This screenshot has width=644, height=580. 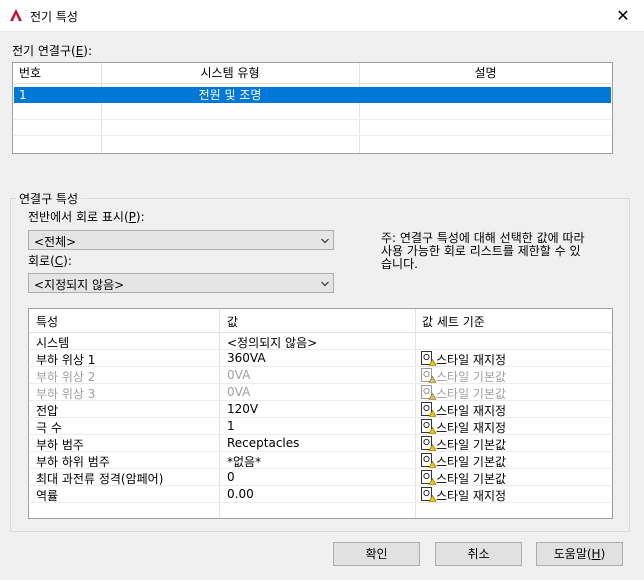 What do you see at coordinates (30, 73) in the screenshot?
I see `column-header-number: 번호` at bounding box center [30, 73].